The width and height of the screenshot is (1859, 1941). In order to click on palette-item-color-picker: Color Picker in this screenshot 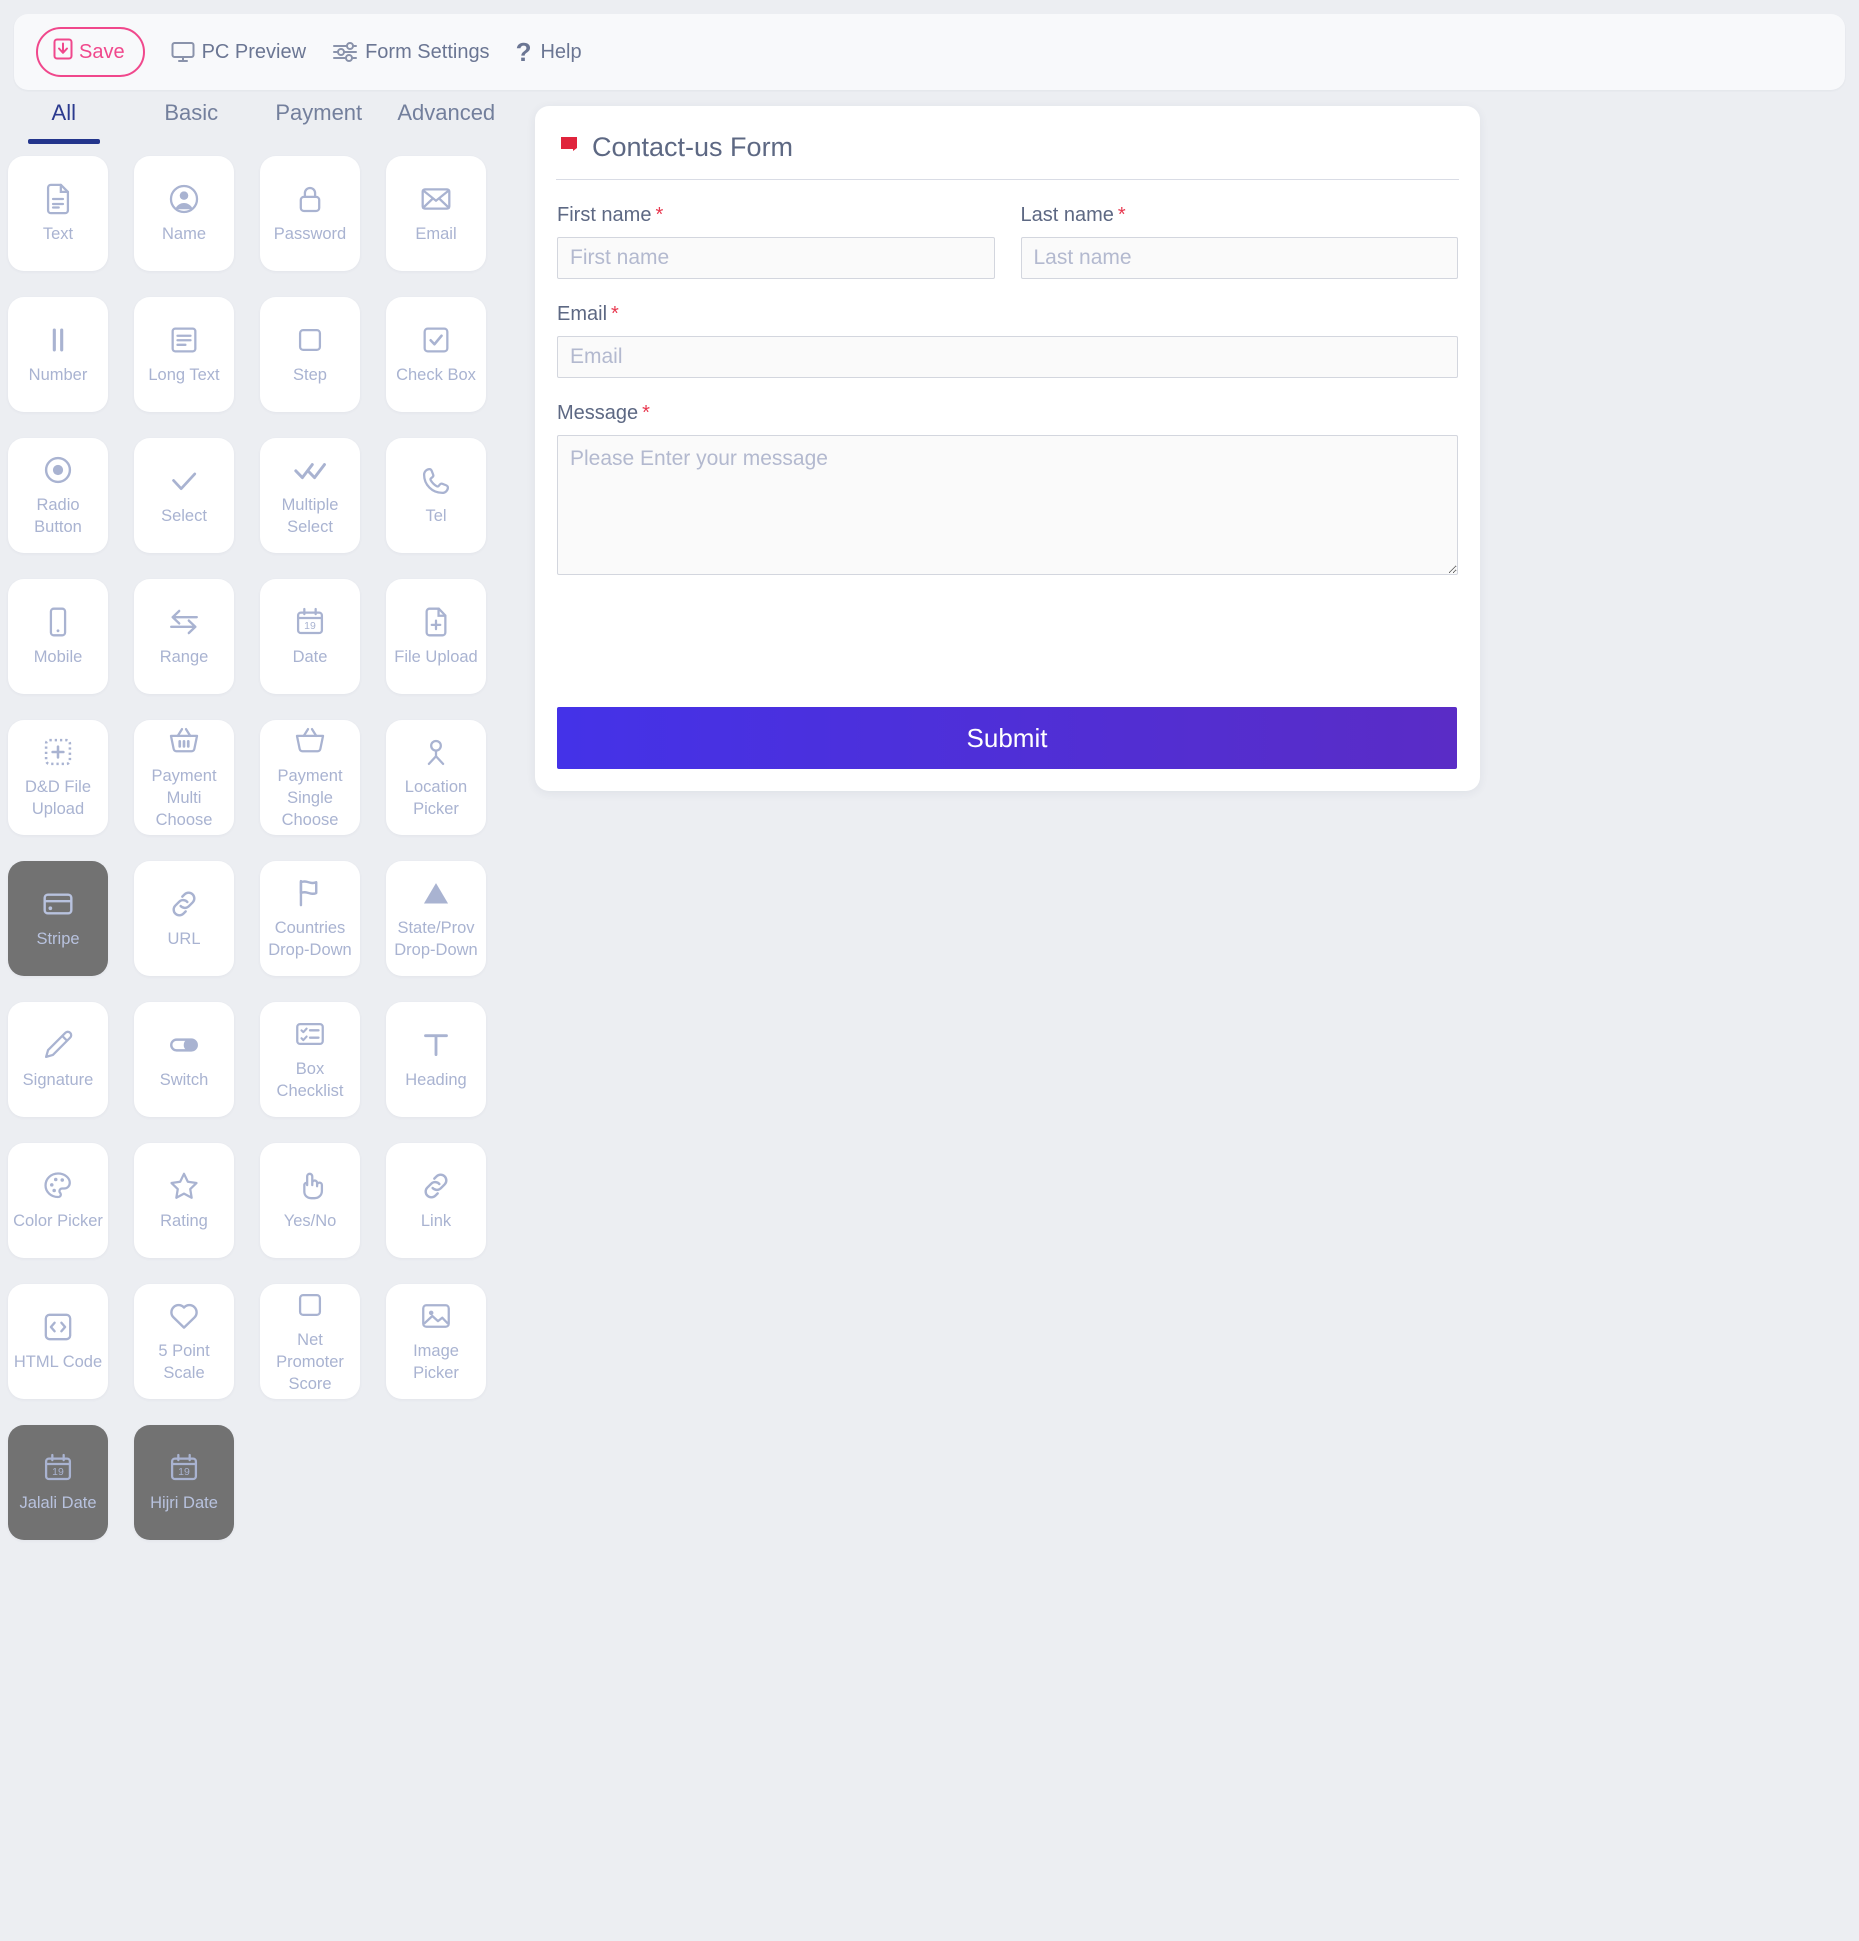, I will do `click(58, 1200)`.